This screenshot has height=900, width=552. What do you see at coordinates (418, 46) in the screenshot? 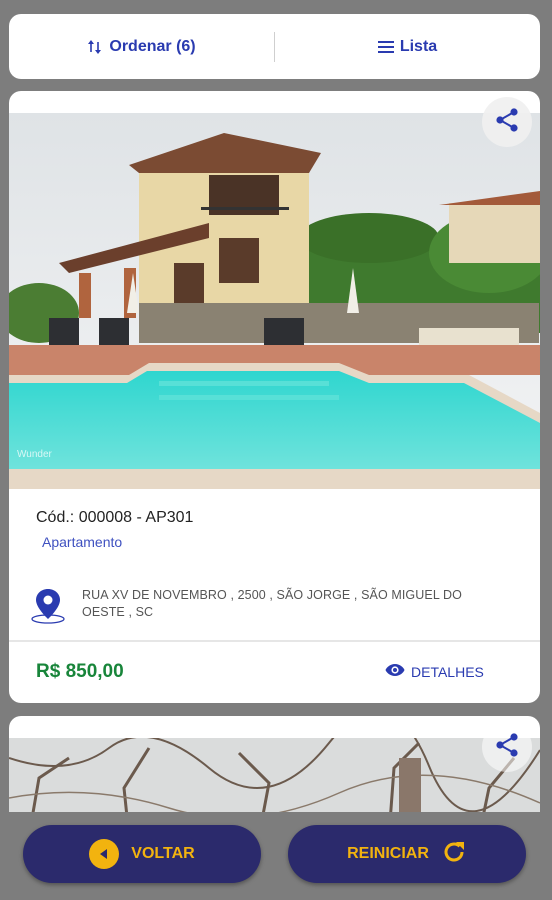
I see `list-label: Lista` at bounding box center [418, 46].